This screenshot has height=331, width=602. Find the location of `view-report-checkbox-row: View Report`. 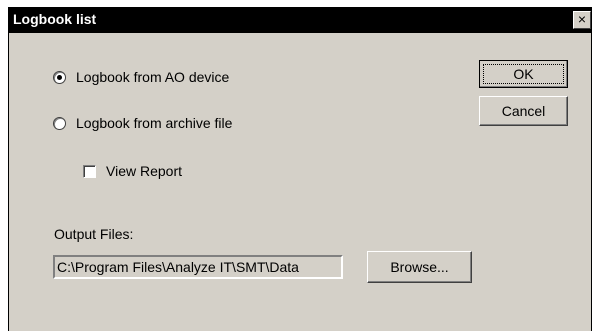

view-report-checkbox-row: View Report is located at coordinates (132, 171).